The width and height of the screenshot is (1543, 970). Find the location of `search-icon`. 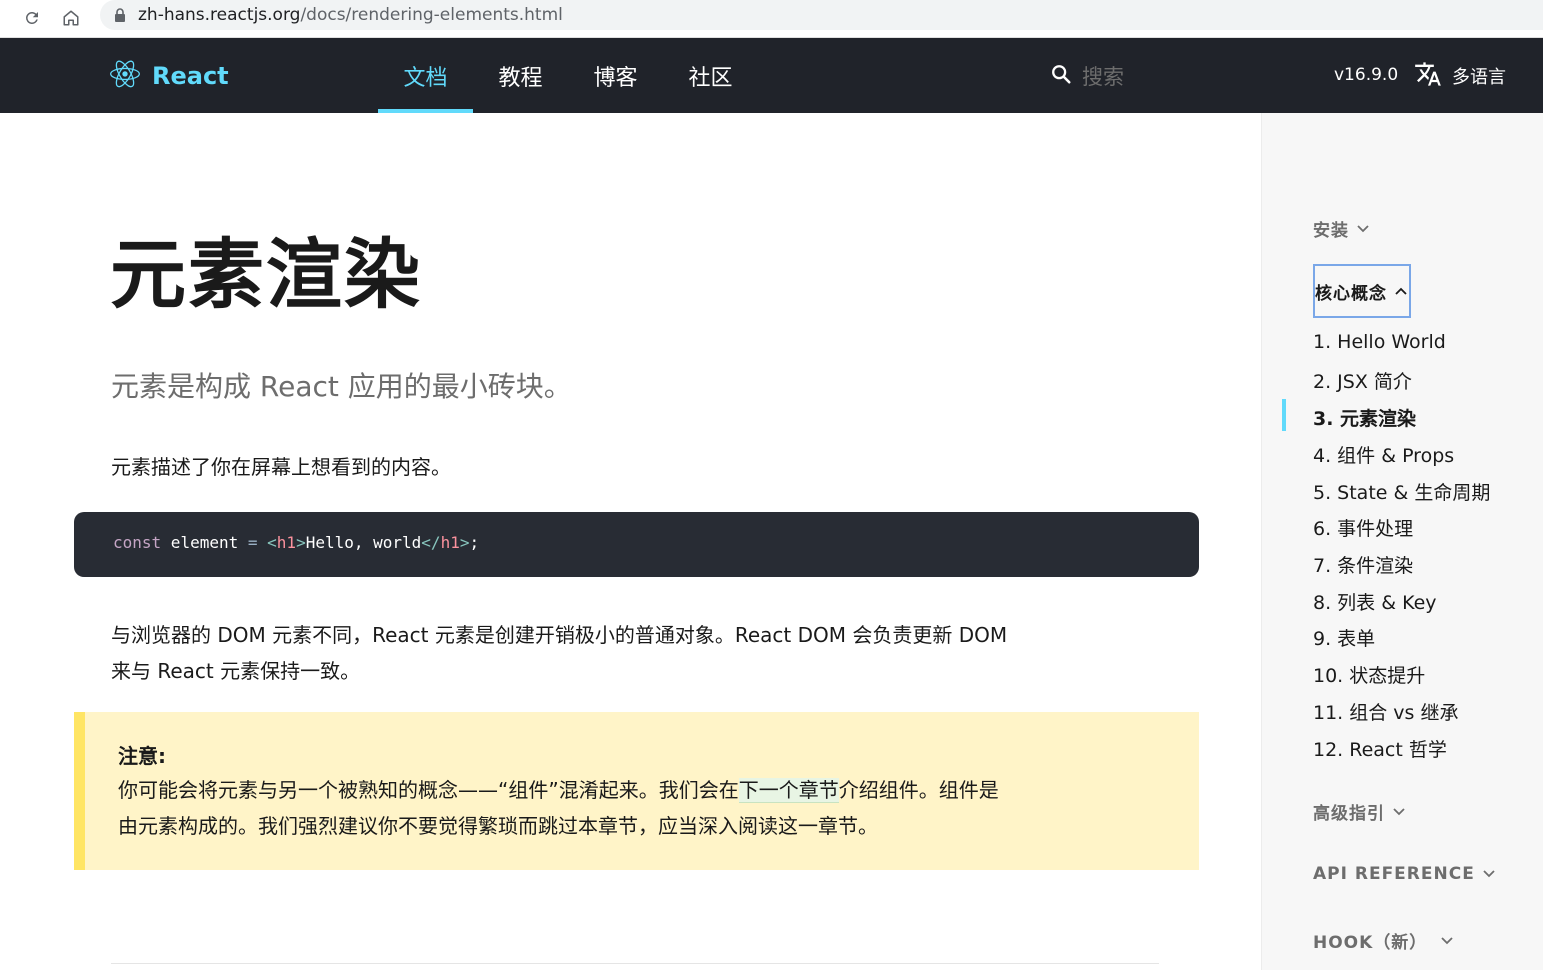

search-icon is located at coordinates (1061, 76).